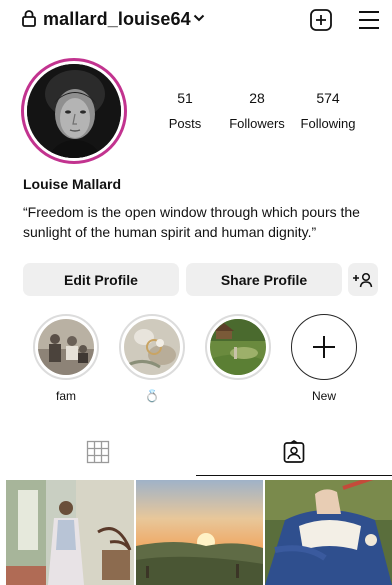 This screenshot has width=392, height=585. I want to click on lock-icon, so click(29, 18).